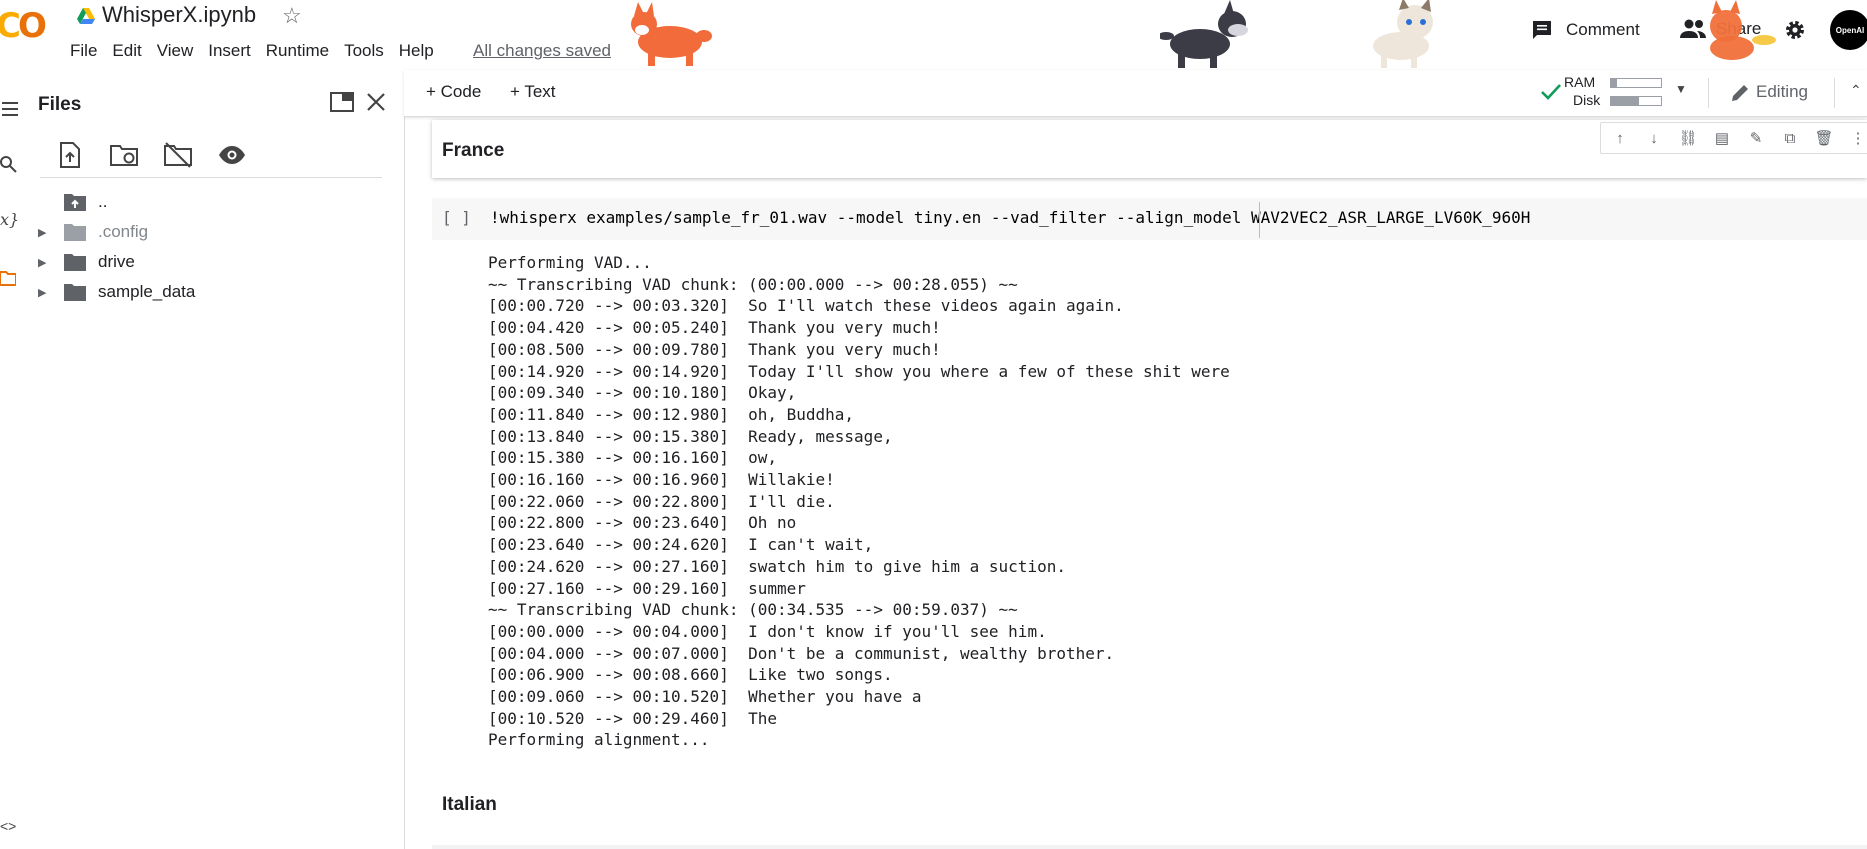  I want to click on collapse-header-icon: ⌃, so click(1856, 90).